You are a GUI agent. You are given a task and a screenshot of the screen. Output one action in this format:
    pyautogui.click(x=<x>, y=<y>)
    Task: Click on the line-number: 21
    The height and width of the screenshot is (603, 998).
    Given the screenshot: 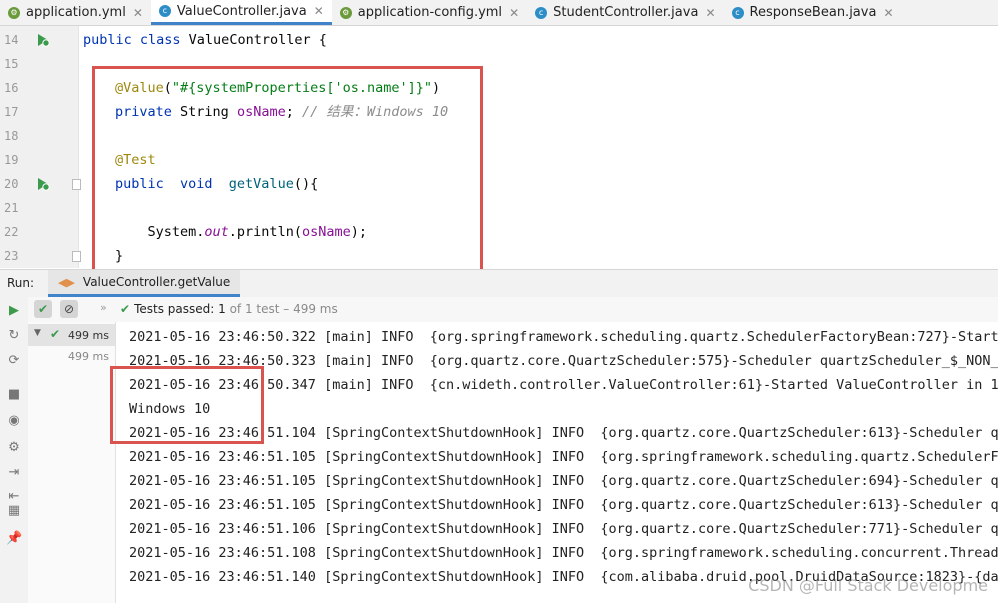 What is the action you would take?
    pyautogui.click(x=11, y=208)
    